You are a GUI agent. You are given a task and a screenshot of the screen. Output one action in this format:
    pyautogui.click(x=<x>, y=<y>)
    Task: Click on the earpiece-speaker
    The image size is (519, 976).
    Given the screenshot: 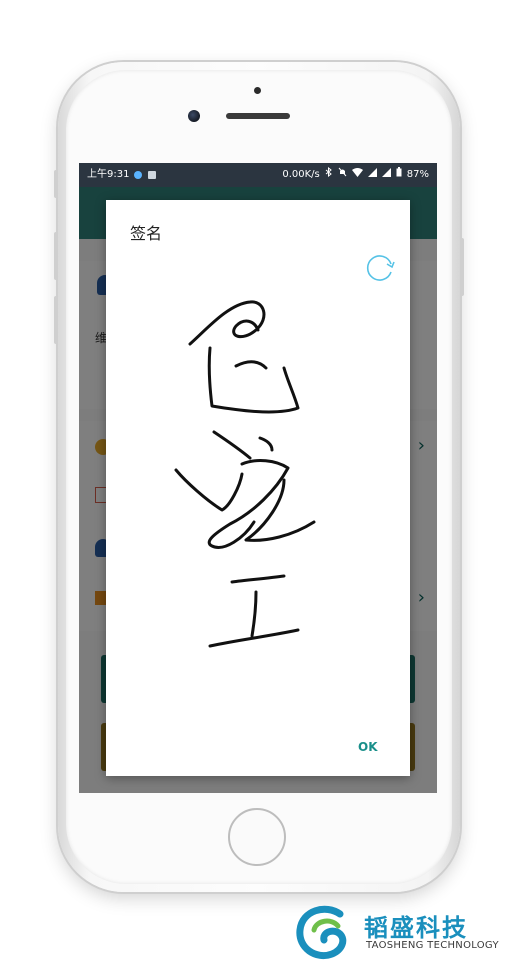 What is the action you would take?
    pyautogui.click(x=258, y=116)
    